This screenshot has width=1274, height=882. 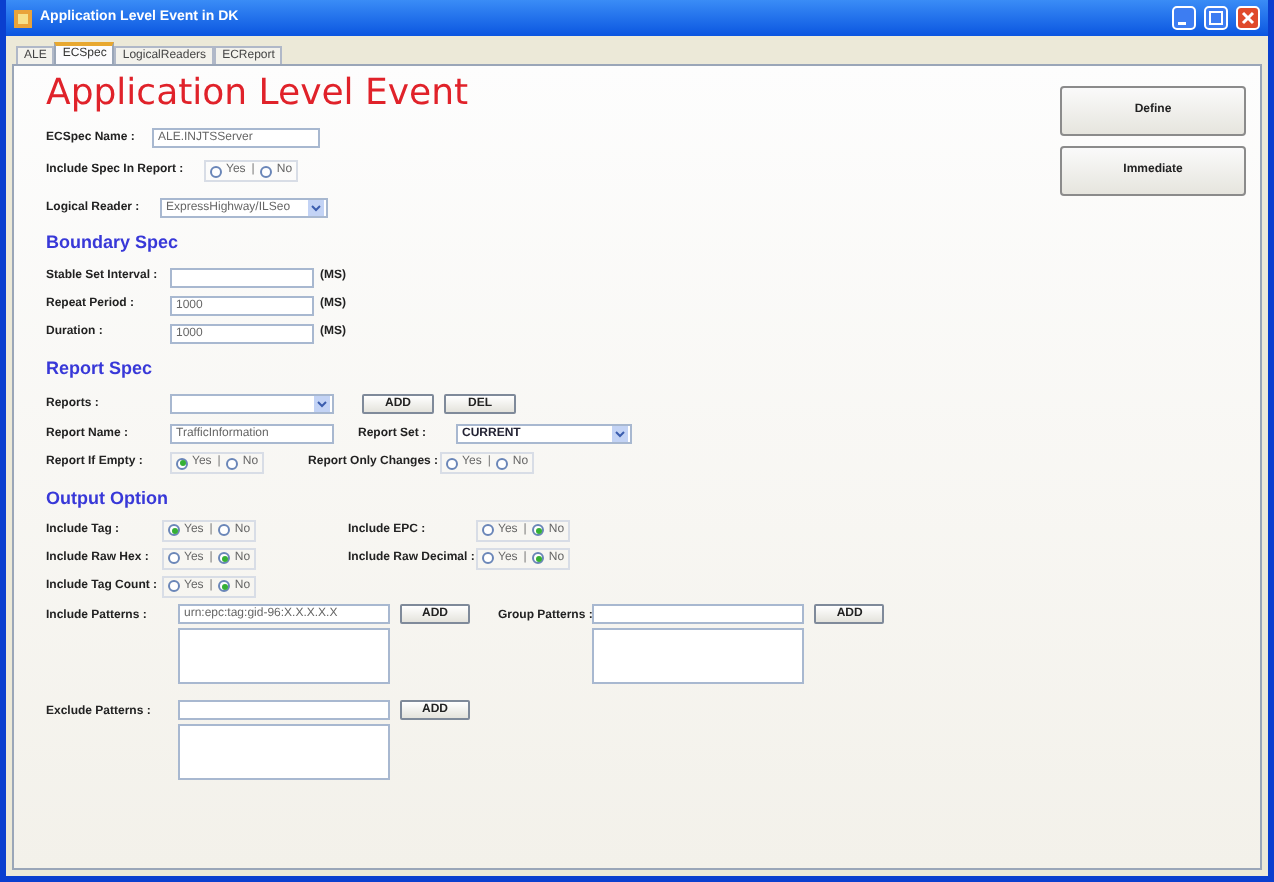 I want to click on section-title: Output Option, so click(x=108, y=499).